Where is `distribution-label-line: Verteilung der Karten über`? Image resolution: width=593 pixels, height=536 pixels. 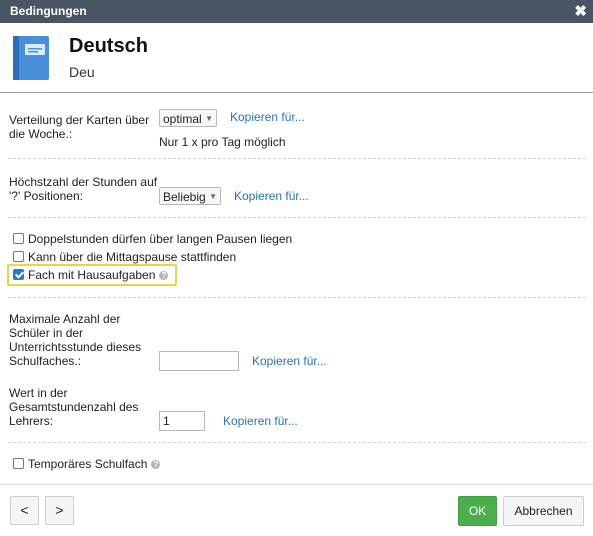 distribution-label-line: Verteilung der Karten über is located at coordinates (79, 120).